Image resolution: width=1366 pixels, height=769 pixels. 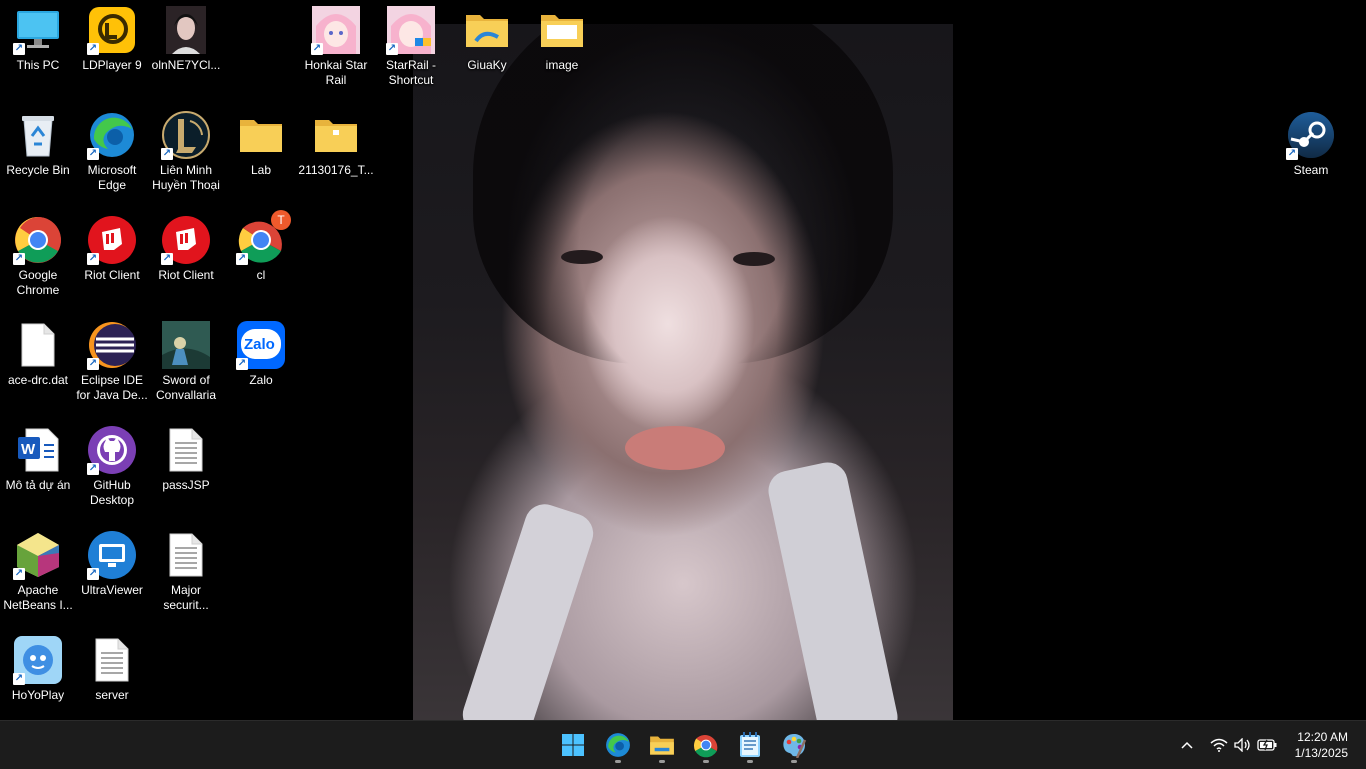 I want to click on icon-label: Steam, so click(x=1311, y=170).